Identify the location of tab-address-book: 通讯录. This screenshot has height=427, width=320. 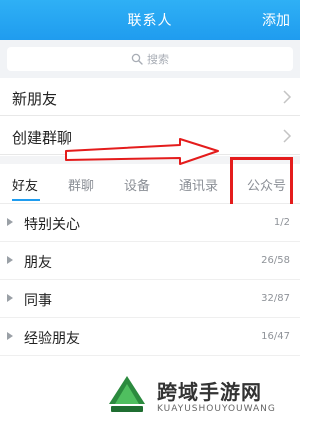
(198, 184).